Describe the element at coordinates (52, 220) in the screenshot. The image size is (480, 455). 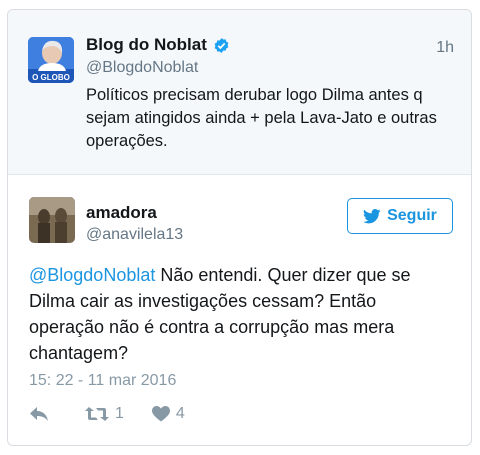
I see `amadora-avatar` at that location.